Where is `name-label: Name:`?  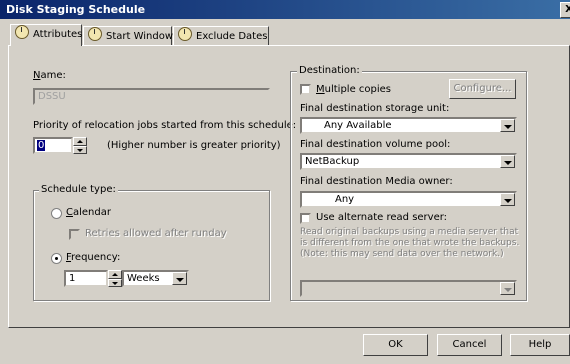
name-label: Name: is located at coordinates (49, 75).